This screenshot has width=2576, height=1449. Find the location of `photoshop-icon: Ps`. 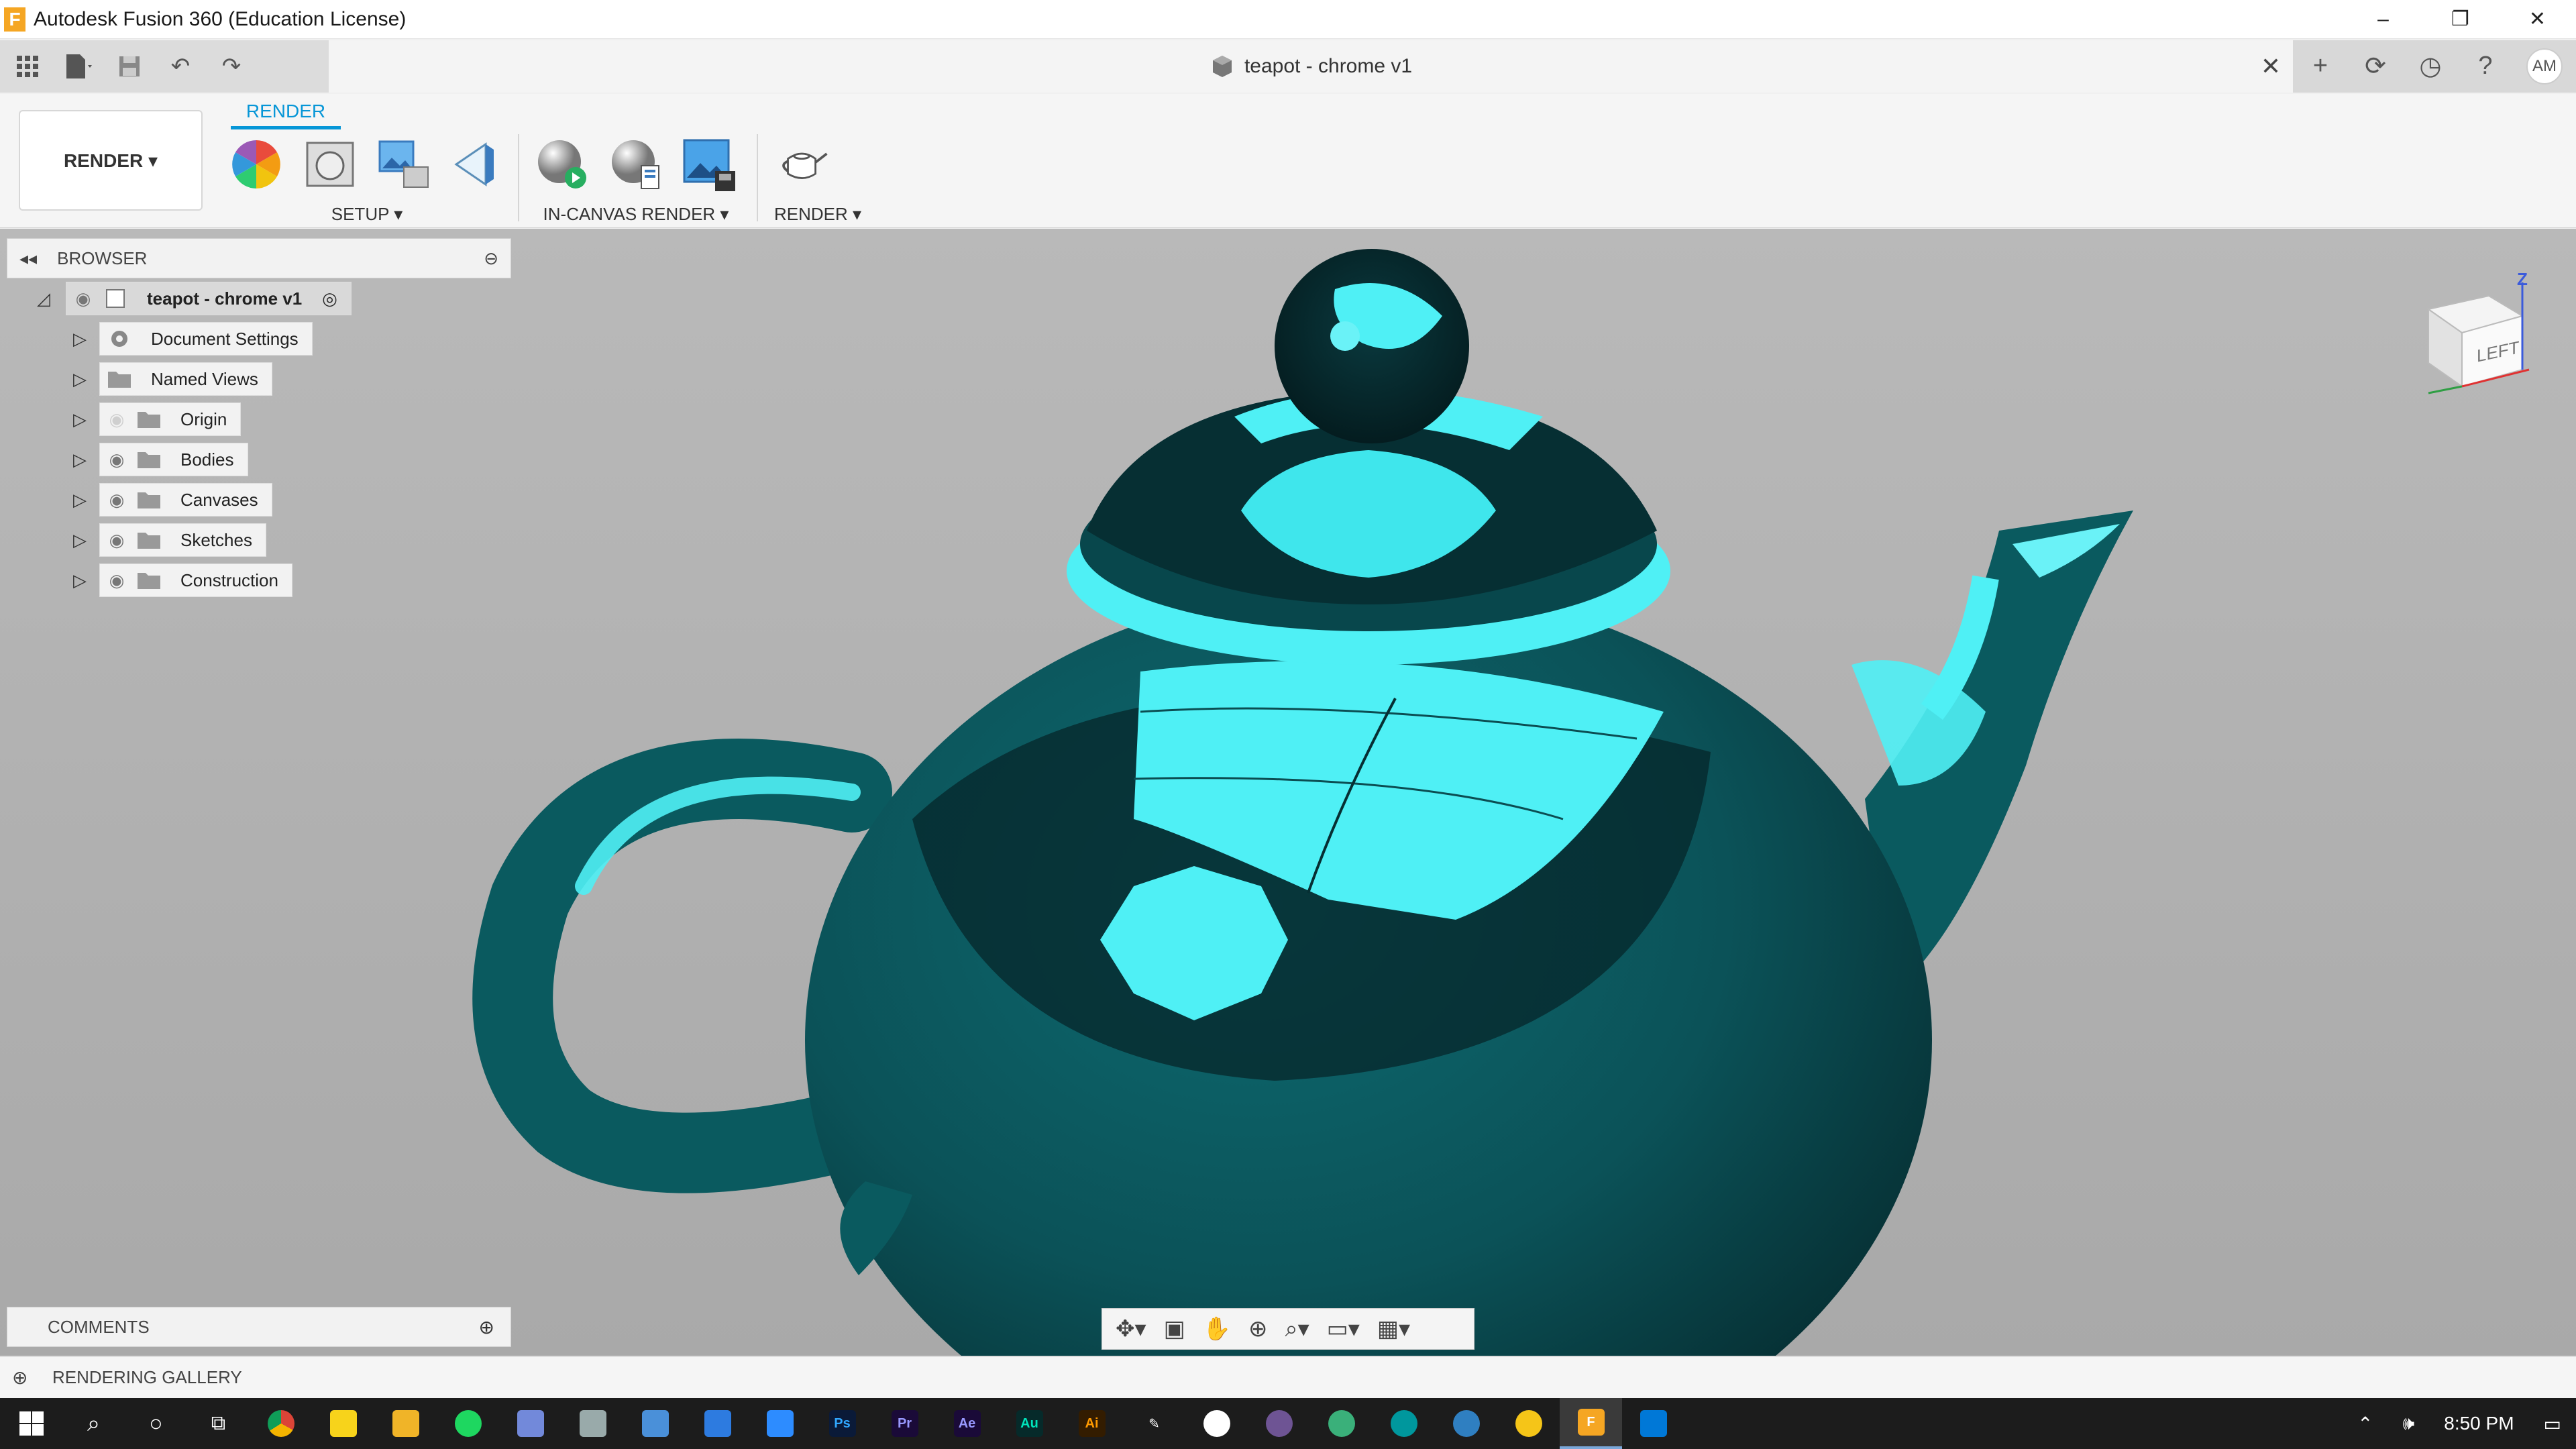

photoshop-icon: Ps is located at coordinates (842, 1423).